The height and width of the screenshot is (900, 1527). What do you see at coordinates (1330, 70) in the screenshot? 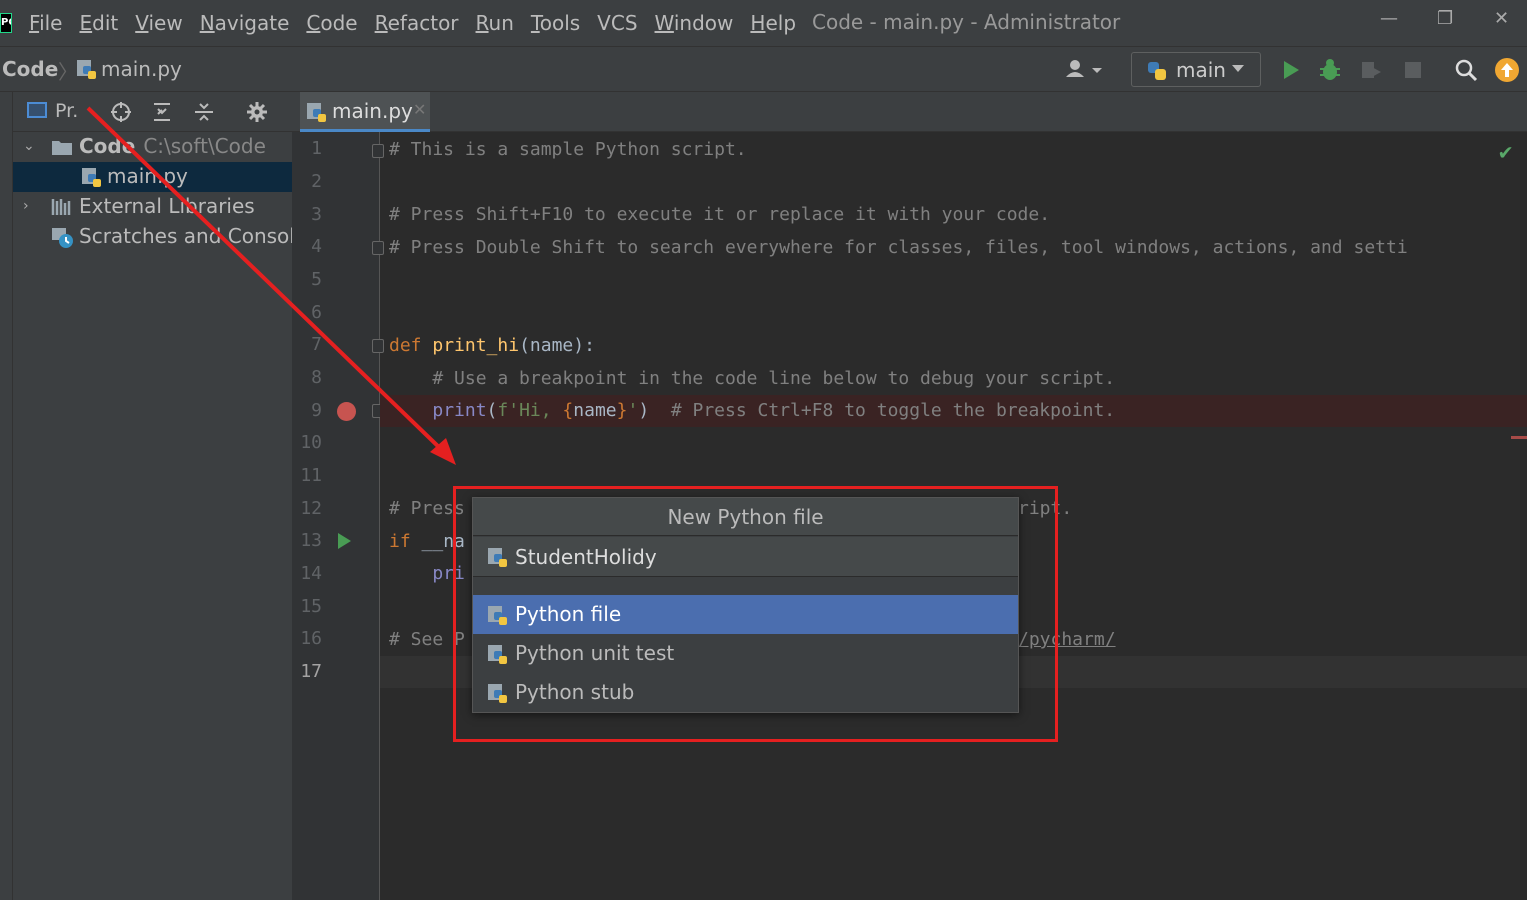
I see `debug-icon` at bounding box center [1330, 70].